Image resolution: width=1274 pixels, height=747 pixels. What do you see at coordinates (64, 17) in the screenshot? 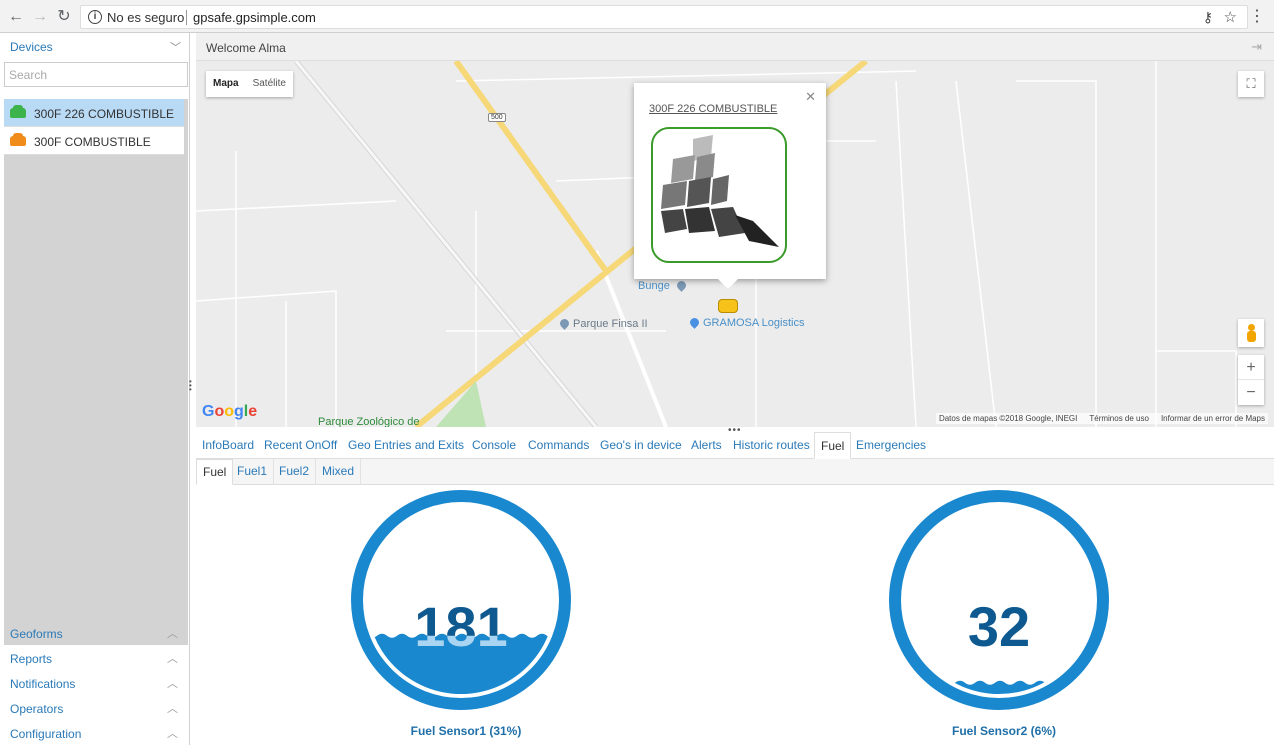
I see `reload-icon: ↻` at bounding box center [64, 17].